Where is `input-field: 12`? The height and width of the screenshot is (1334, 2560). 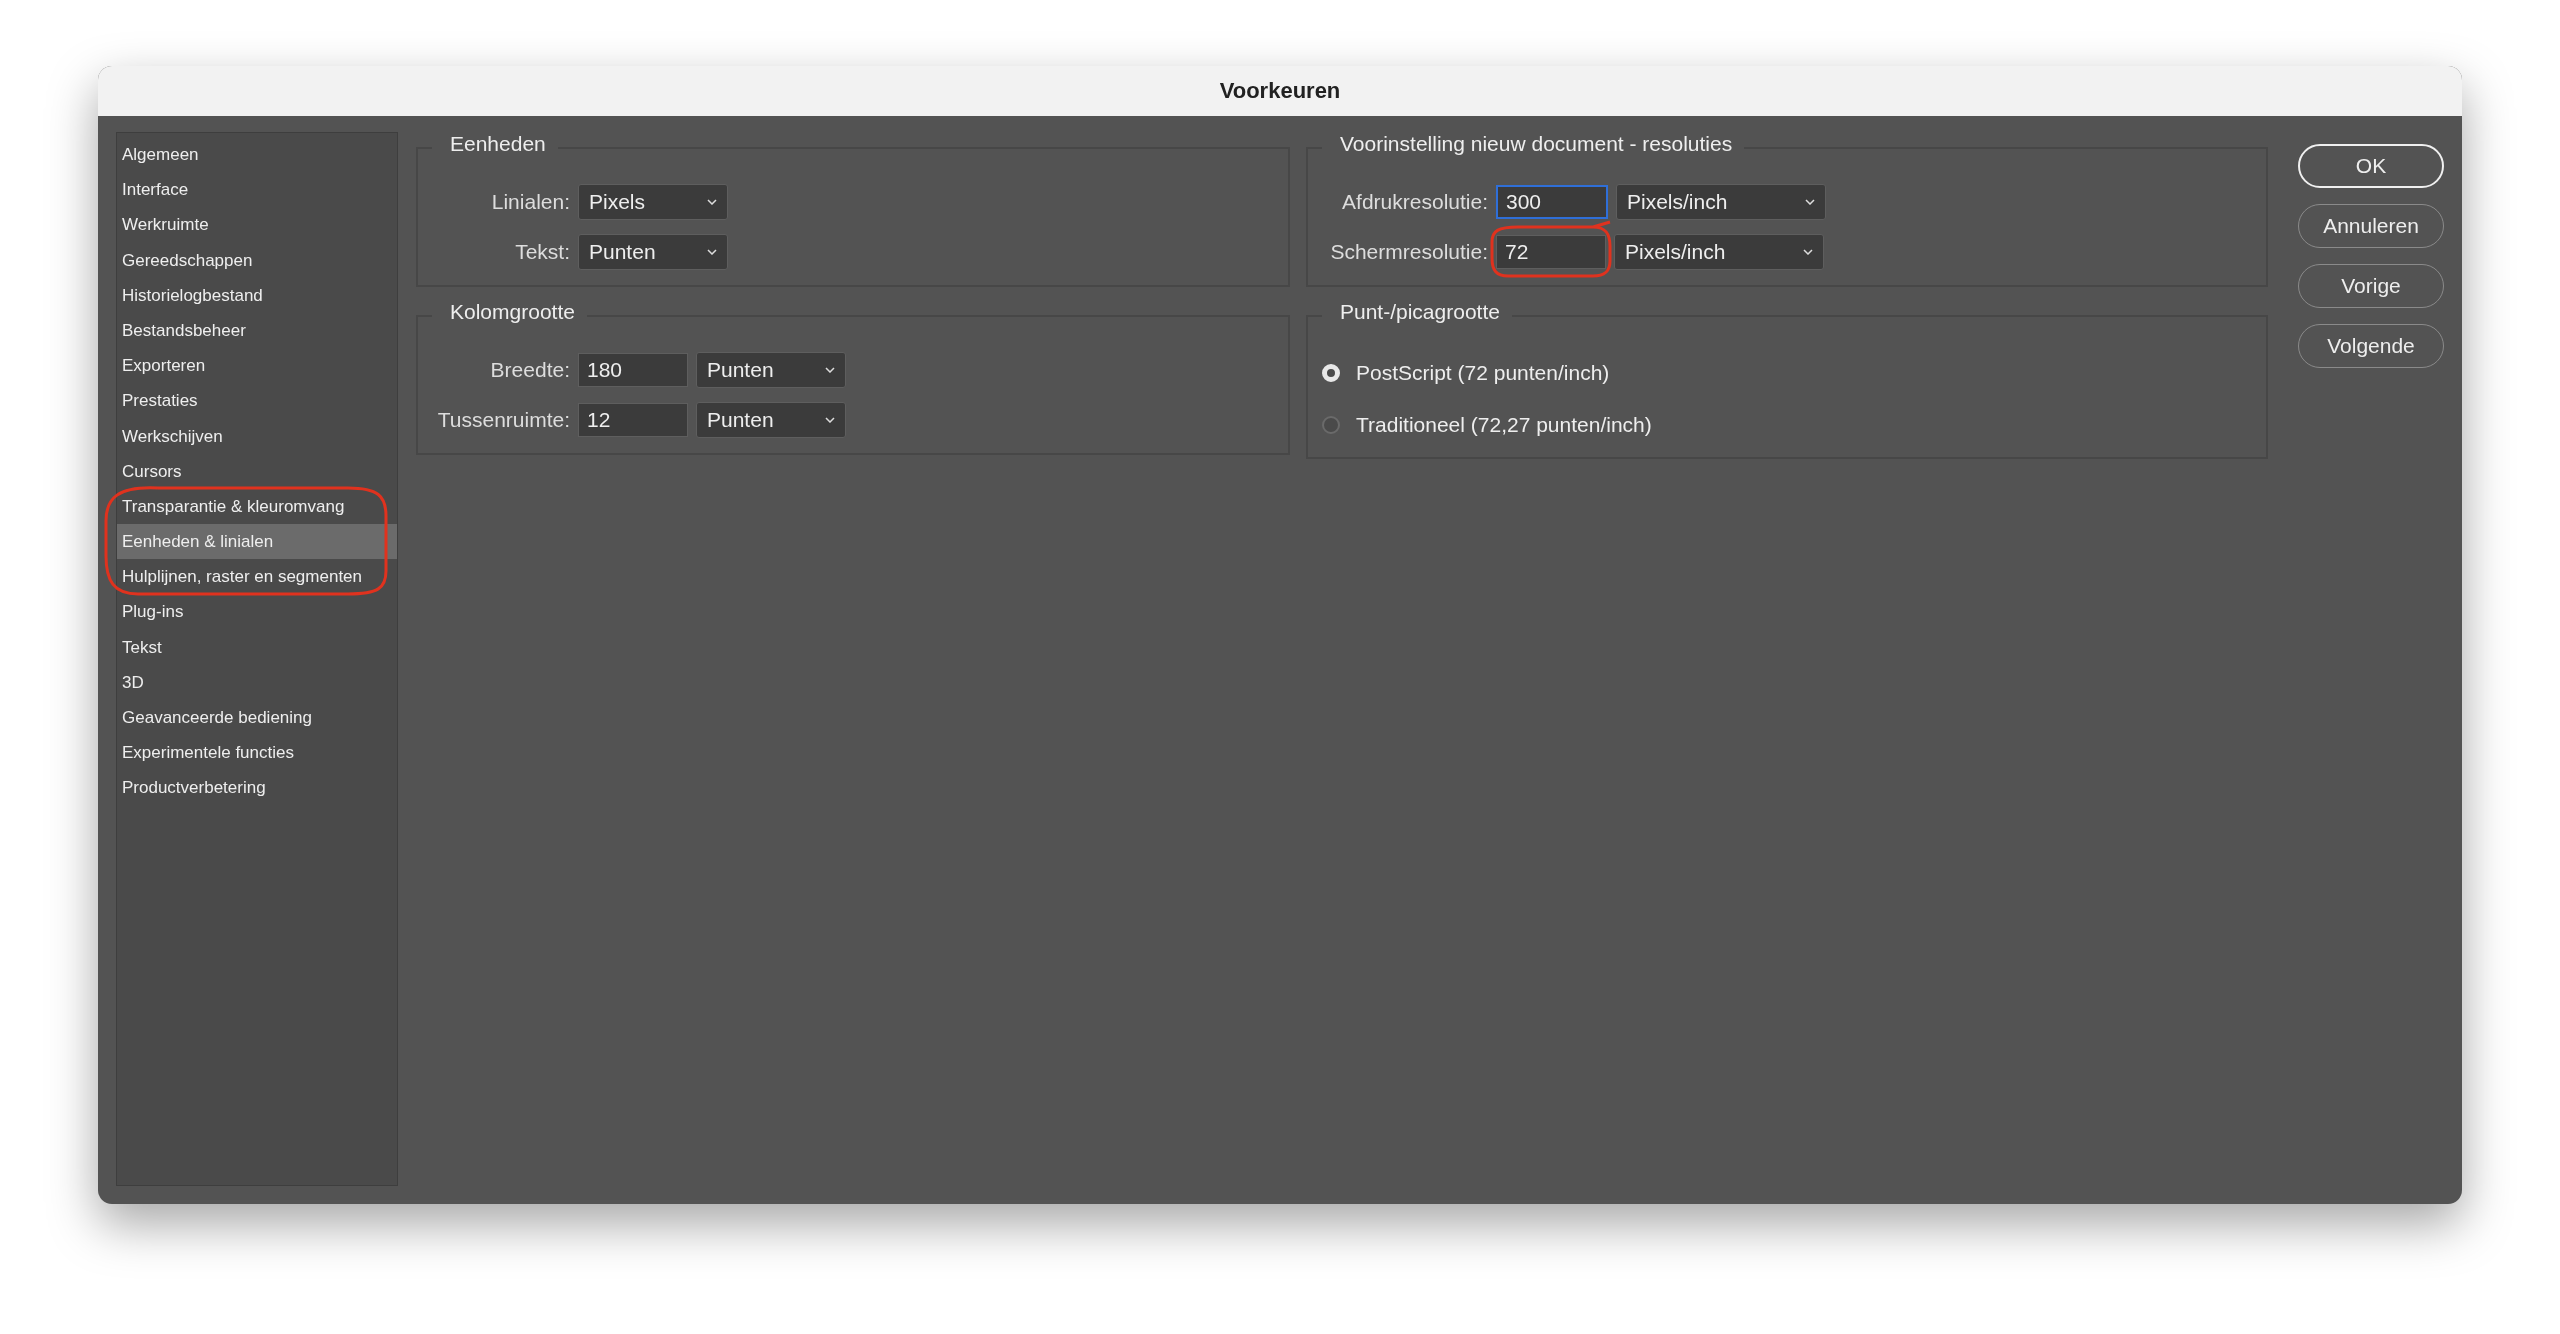
input-field: 12 is located at coordinates (633, 420).